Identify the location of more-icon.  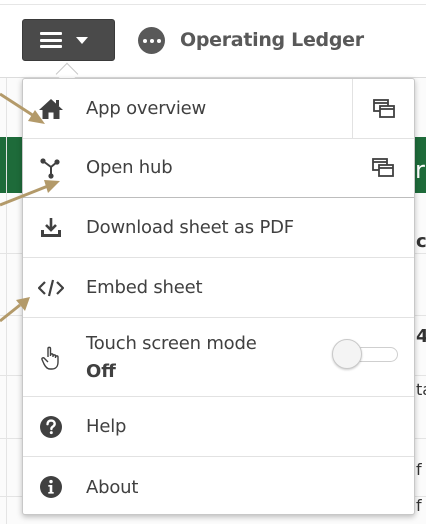
(151, 40).